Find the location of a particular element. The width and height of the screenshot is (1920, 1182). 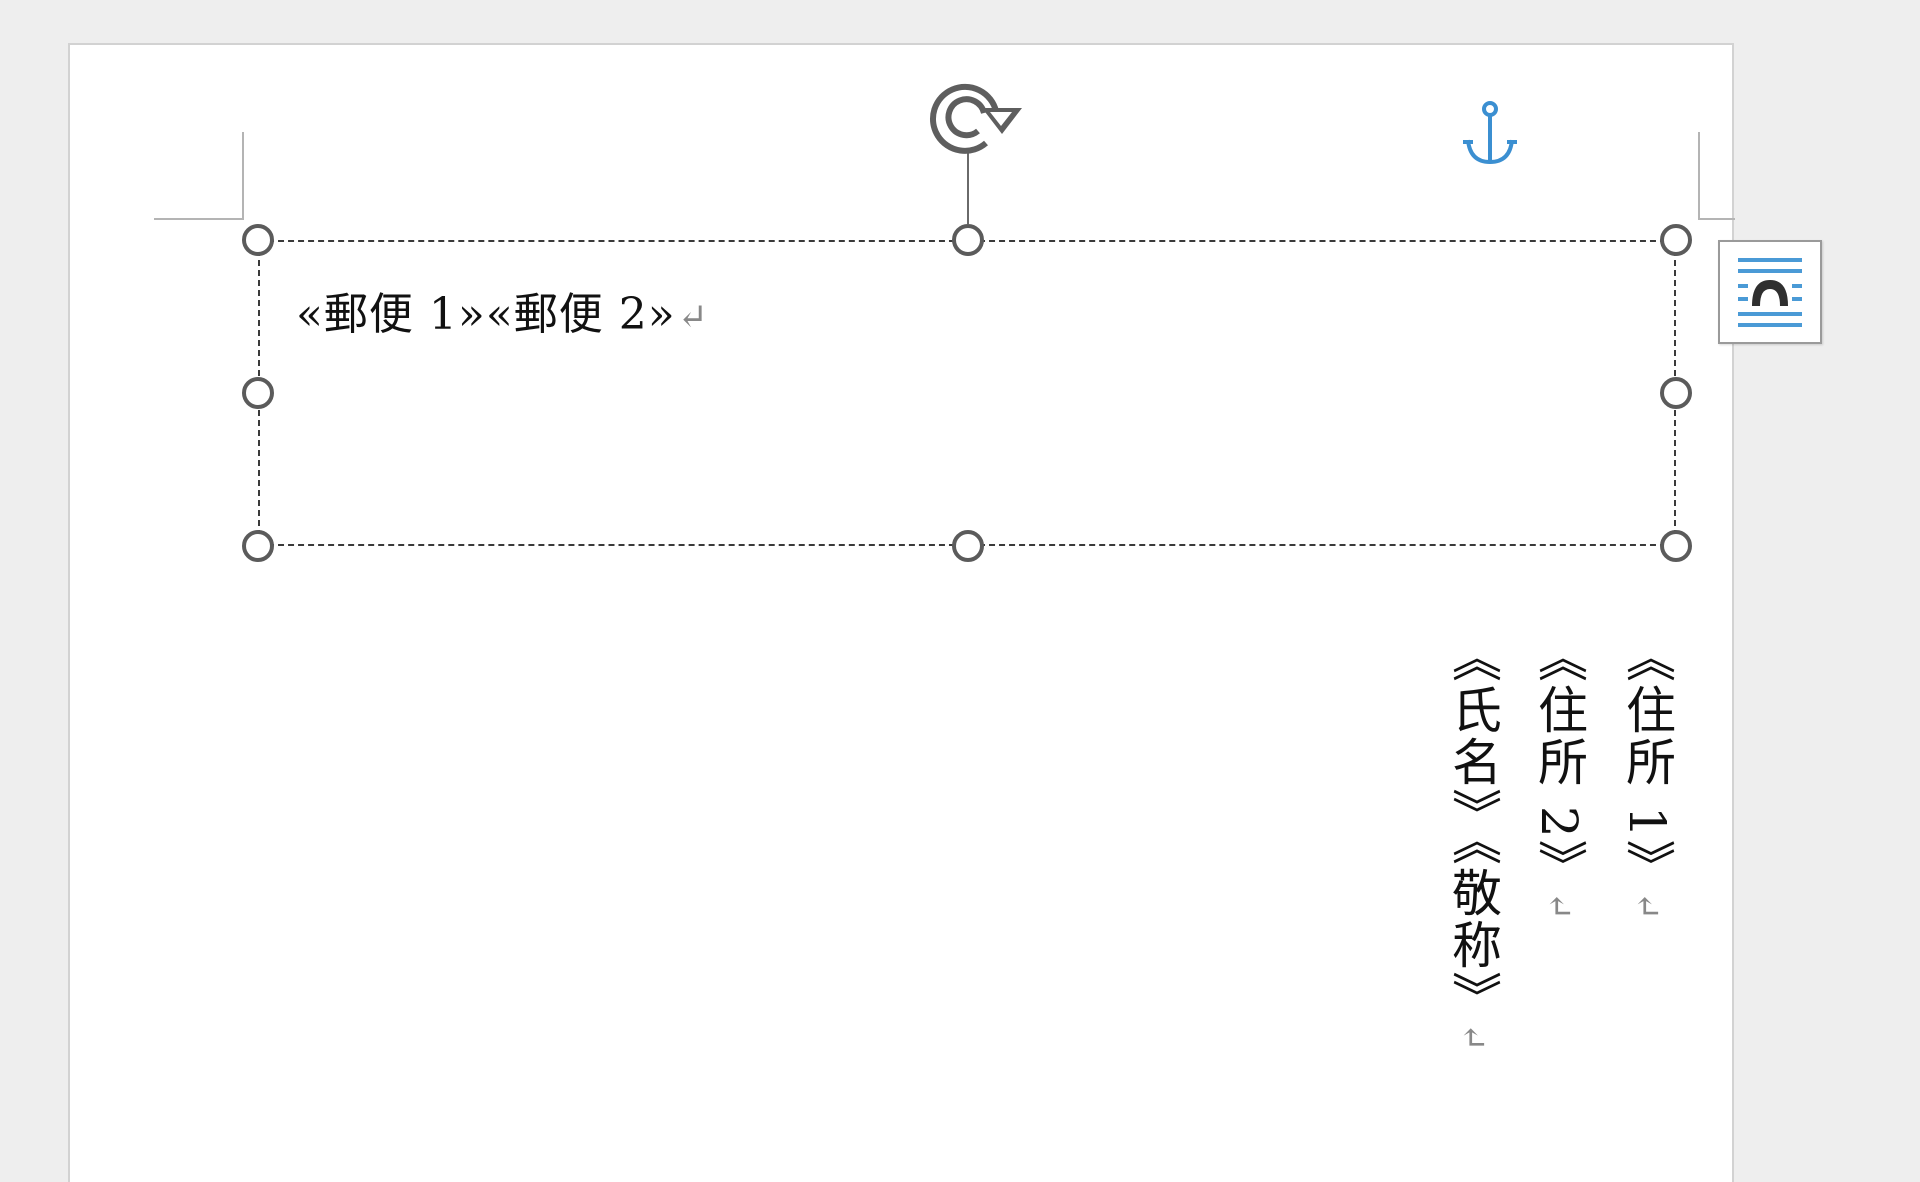

resize-handle-top-right is located at coordinates (1676, 240).